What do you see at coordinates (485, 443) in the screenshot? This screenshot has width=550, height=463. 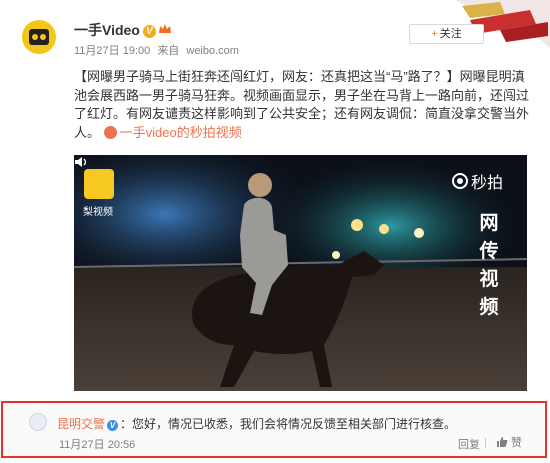 I see `action-divider` at bounding box center [485, 443].